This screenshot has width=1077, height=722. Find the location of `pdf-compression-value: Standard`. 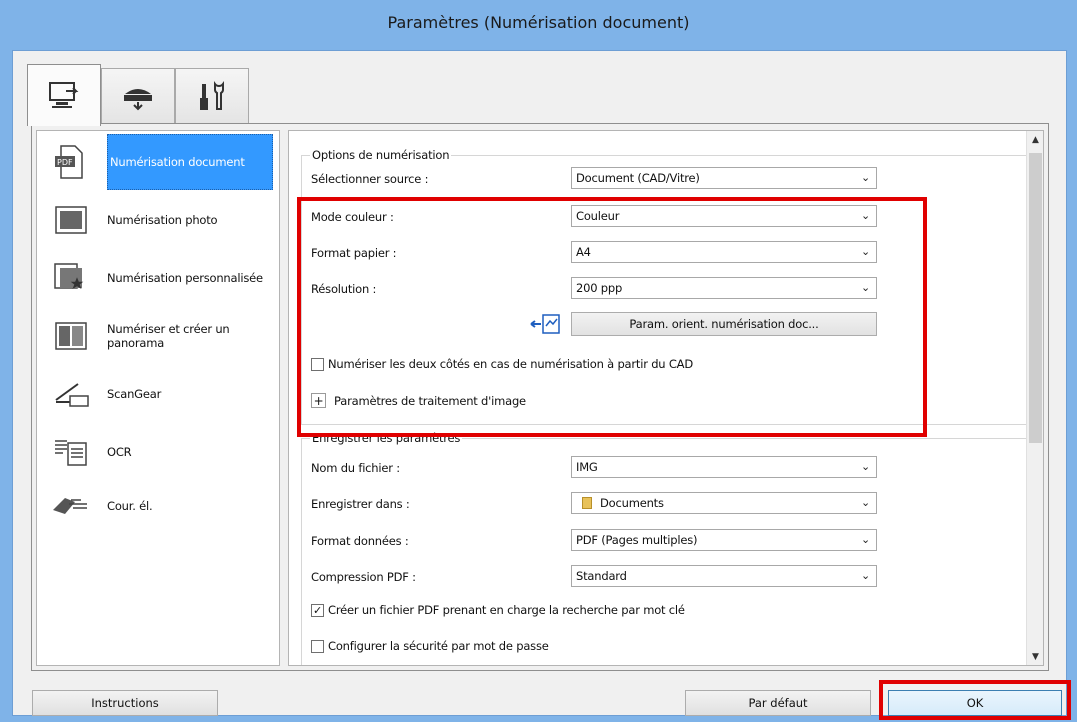

pdf-compression-value: Standard is located at coordinates (601, 576).